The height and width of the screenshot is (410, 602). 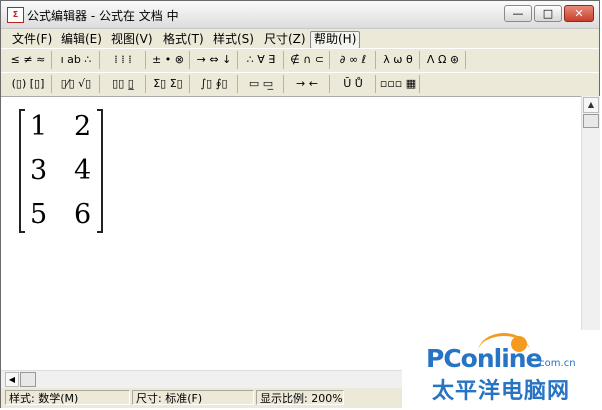 What do you see at coordinates (32, 39) in the screenshot?
I see `menu-file: 文件(F)` at bounding box center [32, 39].